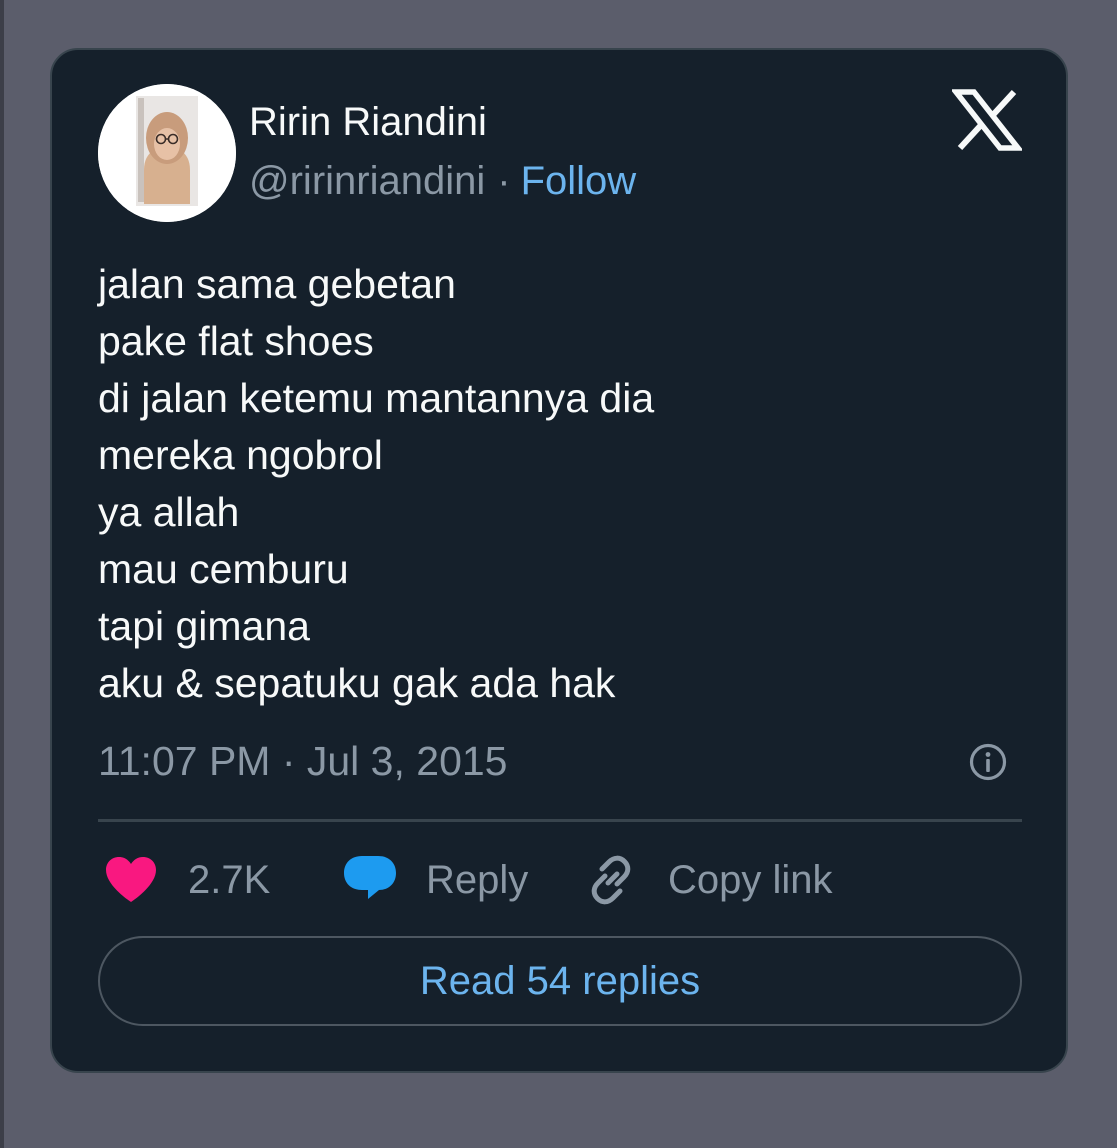 The height and width of the screenshot is (1148, 1117). What do you see at coordinates (187, 880) in the screenshot?
I see `like-button: 2.7K` at bounding box center [187, 880].